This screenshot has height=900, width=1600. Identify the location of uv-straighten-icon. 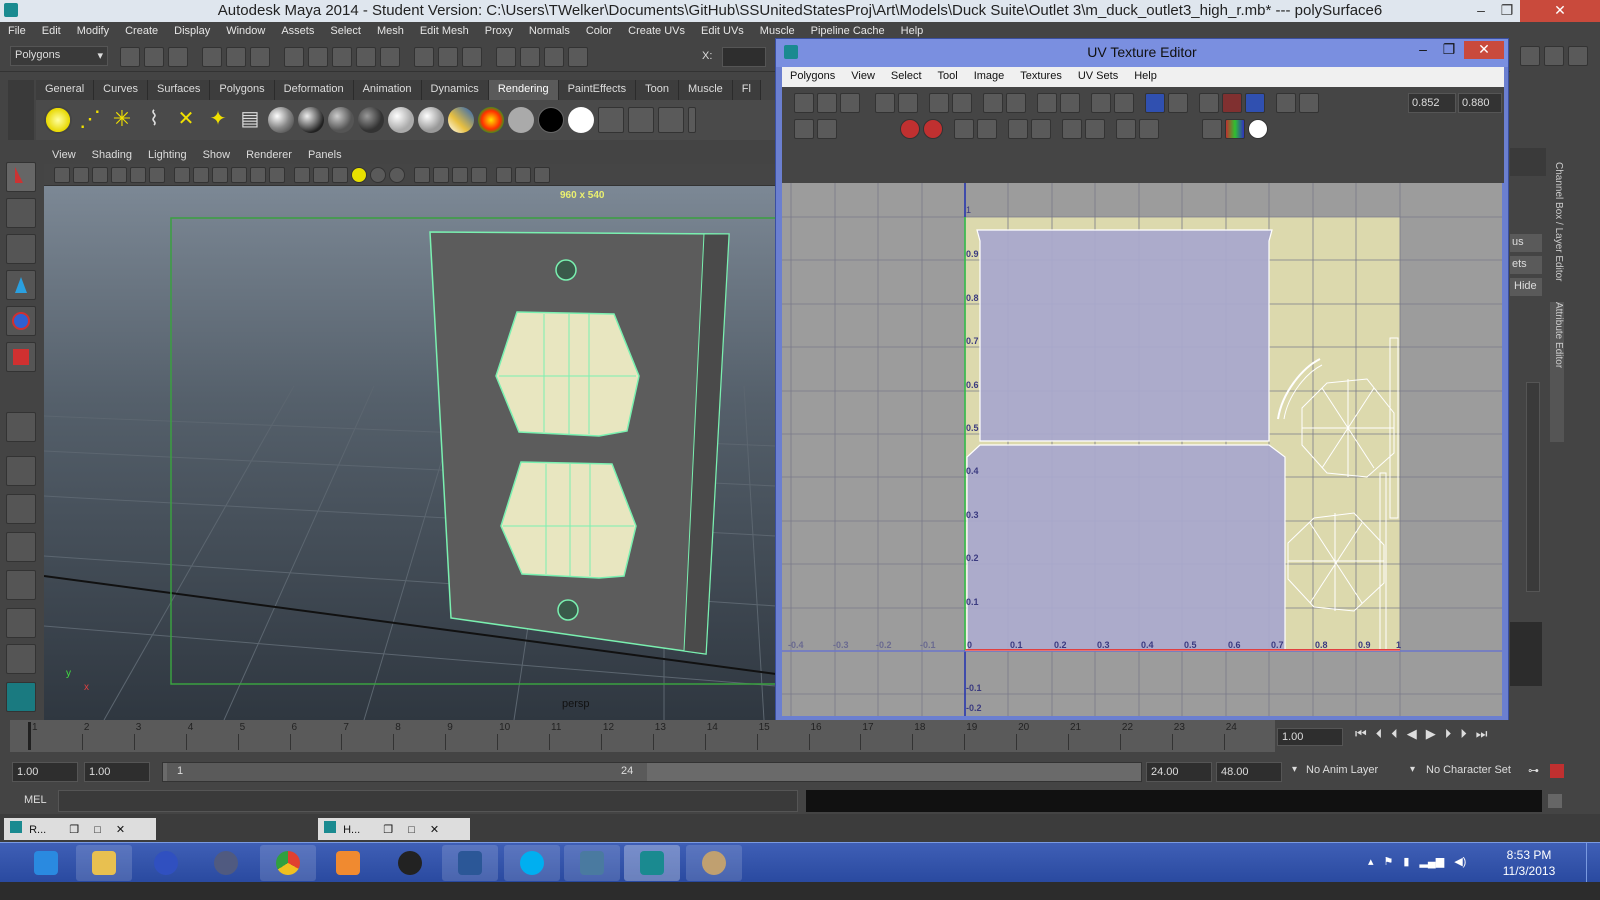
(964, 129).